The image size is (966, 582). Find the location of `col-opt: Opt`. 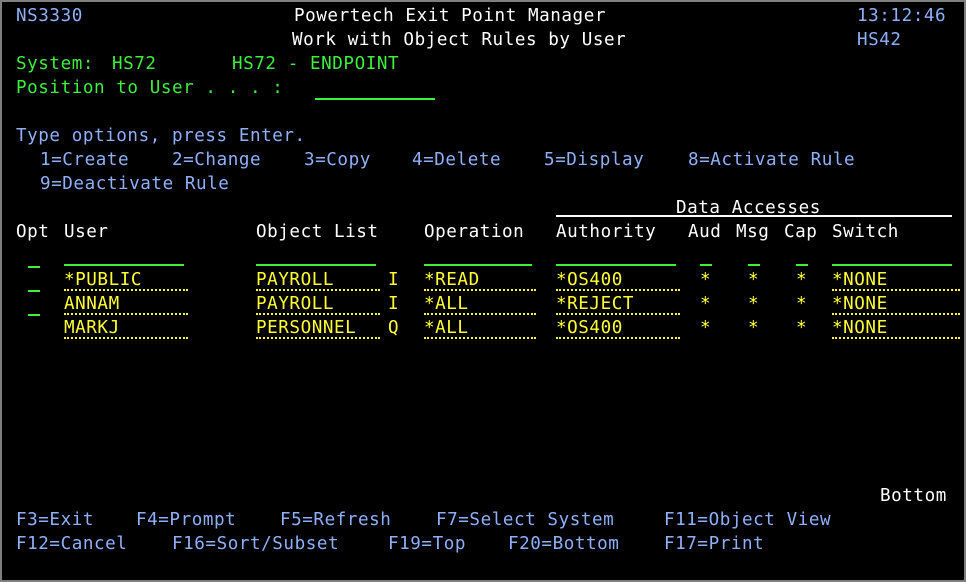

col-opt: Opt is located at coordinates (33, 232).